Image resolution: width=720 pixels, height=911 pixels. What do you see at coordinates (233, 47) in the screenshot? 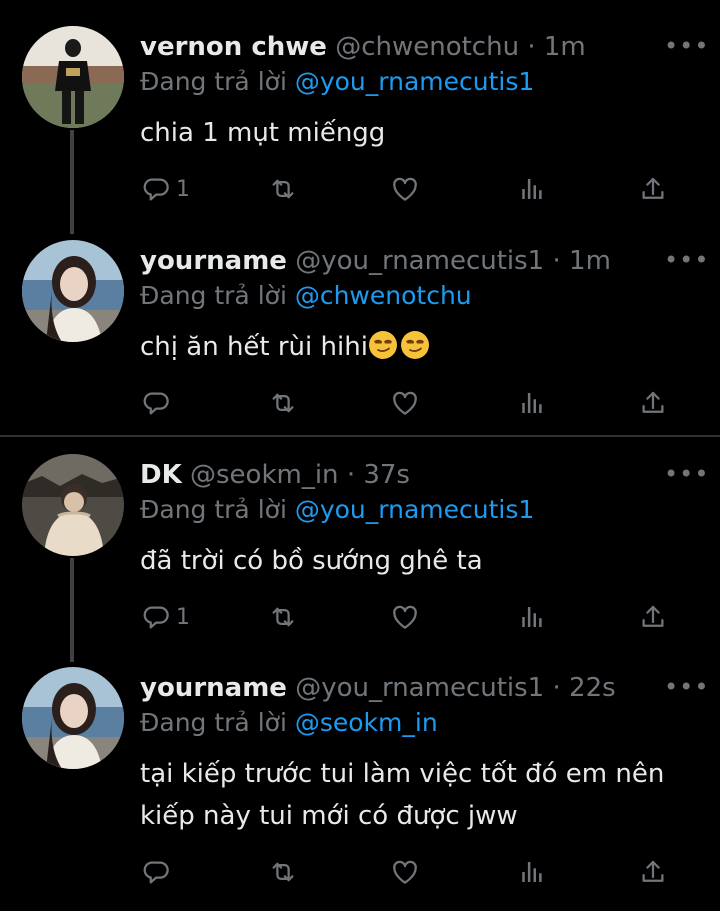
I see `display-name: vernon chwe` at bounding box center [233, 47].